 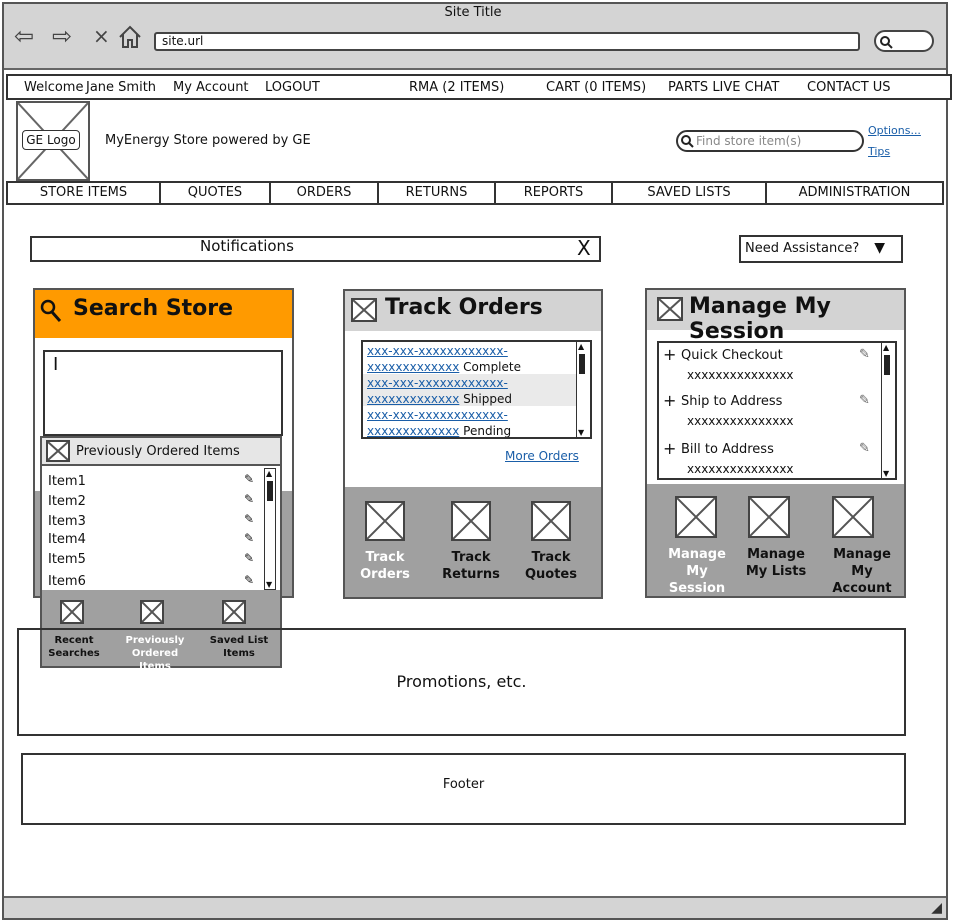 What do you see at coordinates (216, 193) in the screenshot?
I see `tab-quotes: QUOTES` at bounding box center [216, 193].